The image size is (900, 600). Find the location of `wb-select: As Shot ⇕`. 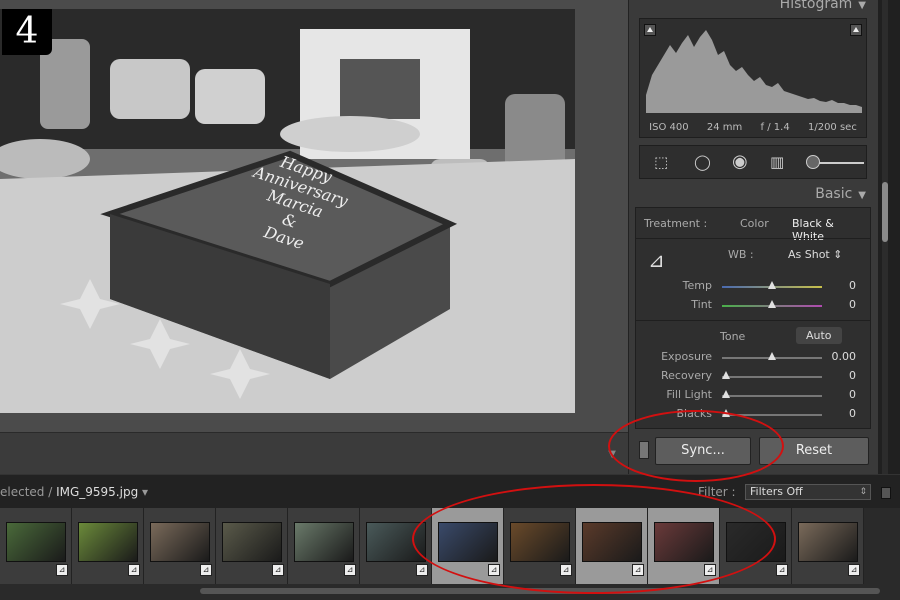

wb-select: As Shot ⇕ is located at coordinates (815, 254).